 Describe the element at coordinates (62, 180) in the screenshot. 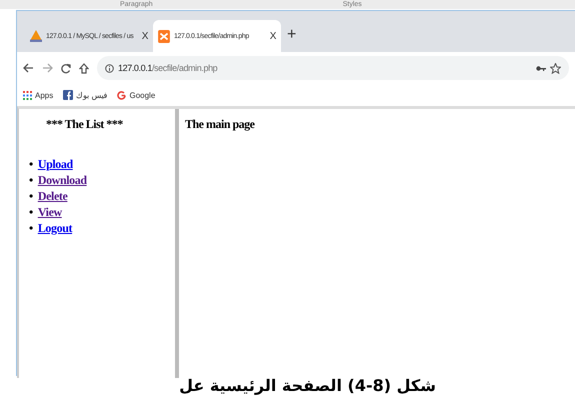

I see `nav-link: Download` at that location.